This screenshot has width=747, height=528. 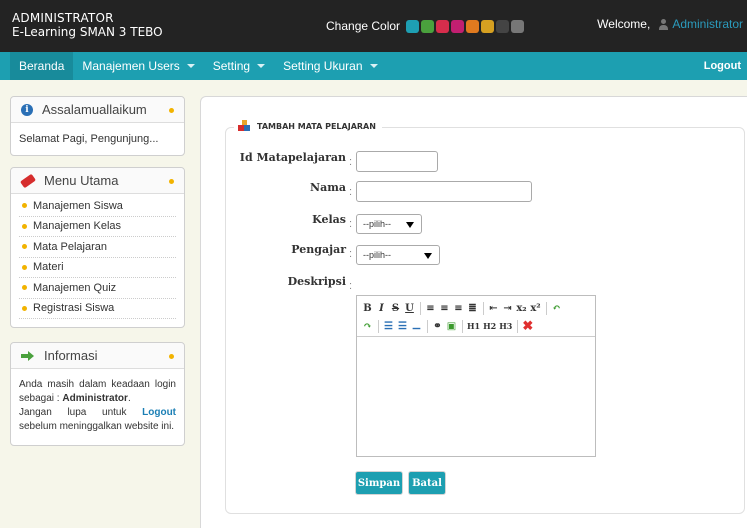 What do you see at coordinates (28, 180) in the screenshot?
I see `pencil-icon` at bounding box center [28, 180].